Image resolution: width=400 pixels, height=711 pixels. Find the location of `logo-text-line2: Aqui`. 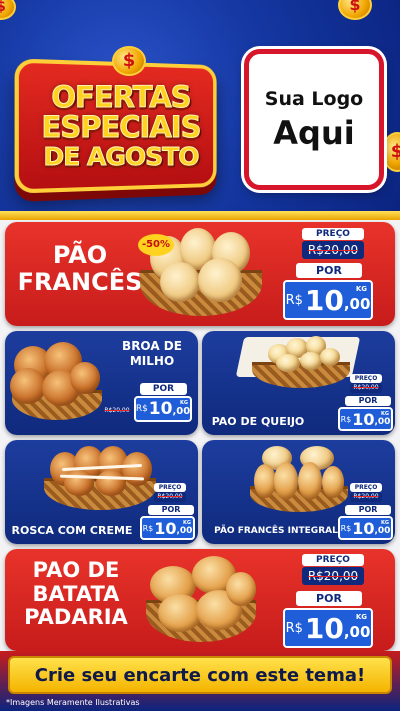

logo-text-line2: Aqui is located at coordinates (314, 132).